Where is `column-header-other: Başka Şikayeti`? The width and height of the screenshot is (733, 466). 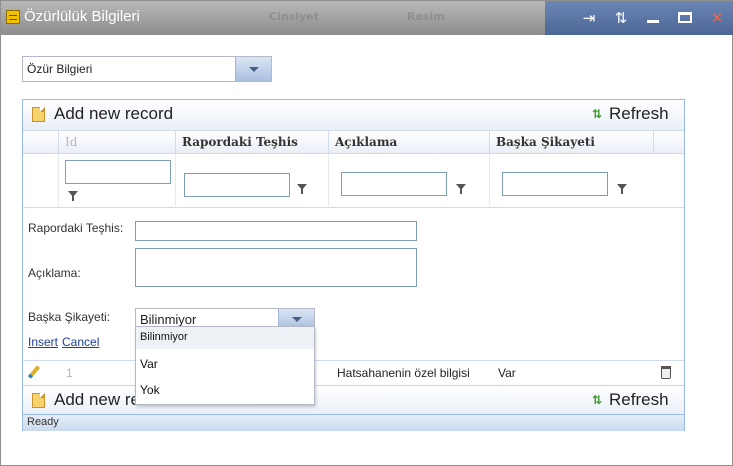
column-header-other: Başka Şikayeti is located at coordinates (571, 143).